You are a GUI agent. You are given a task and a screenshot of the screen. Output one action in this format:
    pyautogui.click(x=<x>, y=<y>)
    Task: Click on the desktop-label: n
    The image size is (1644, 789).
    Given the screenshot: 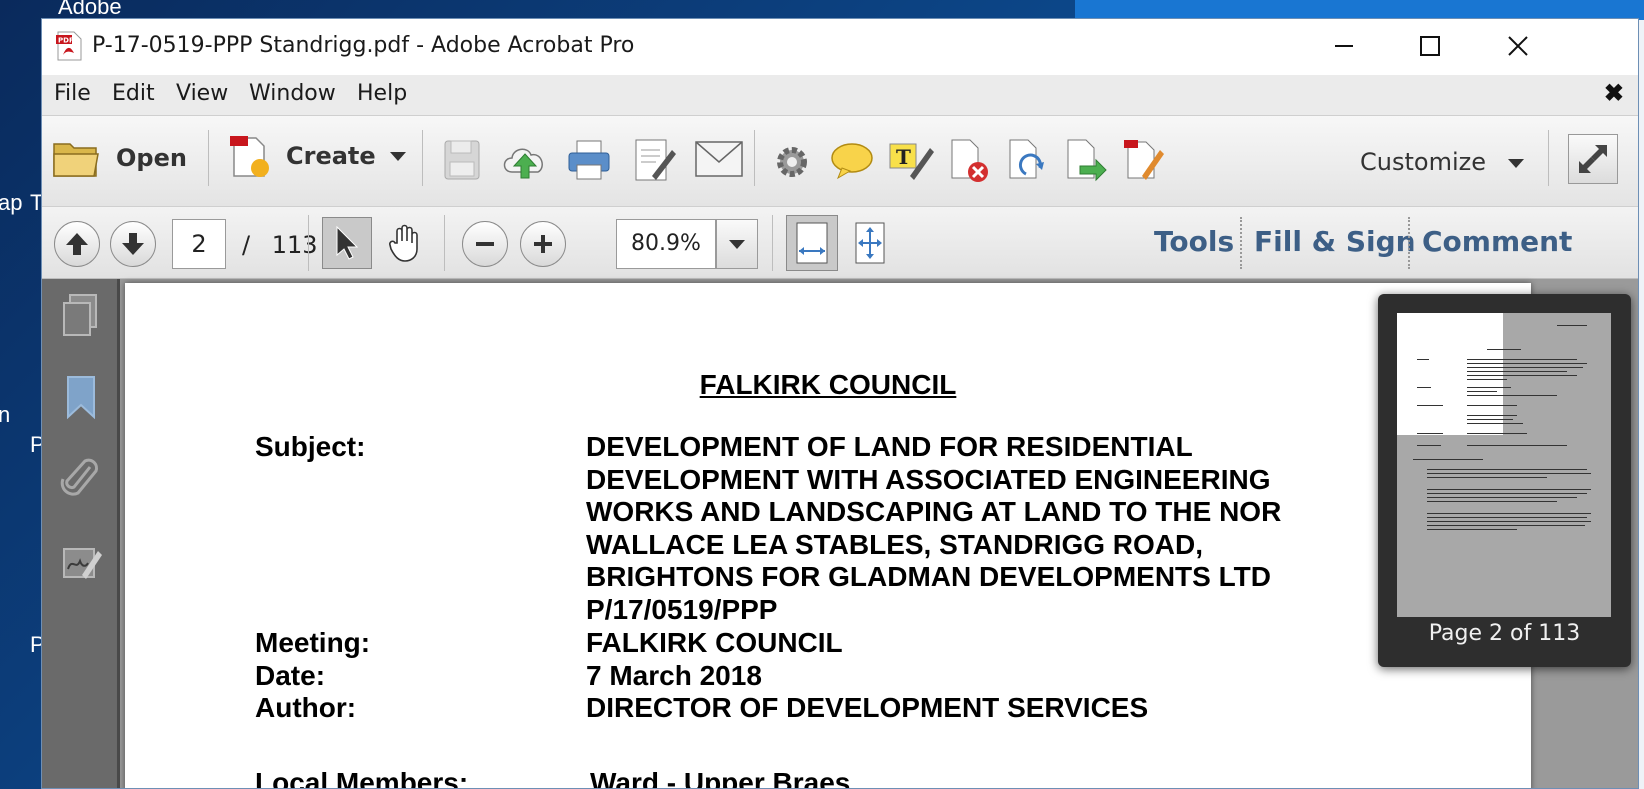 What is the action you would take?
    pyautogui.click(x=5, y=415)
    